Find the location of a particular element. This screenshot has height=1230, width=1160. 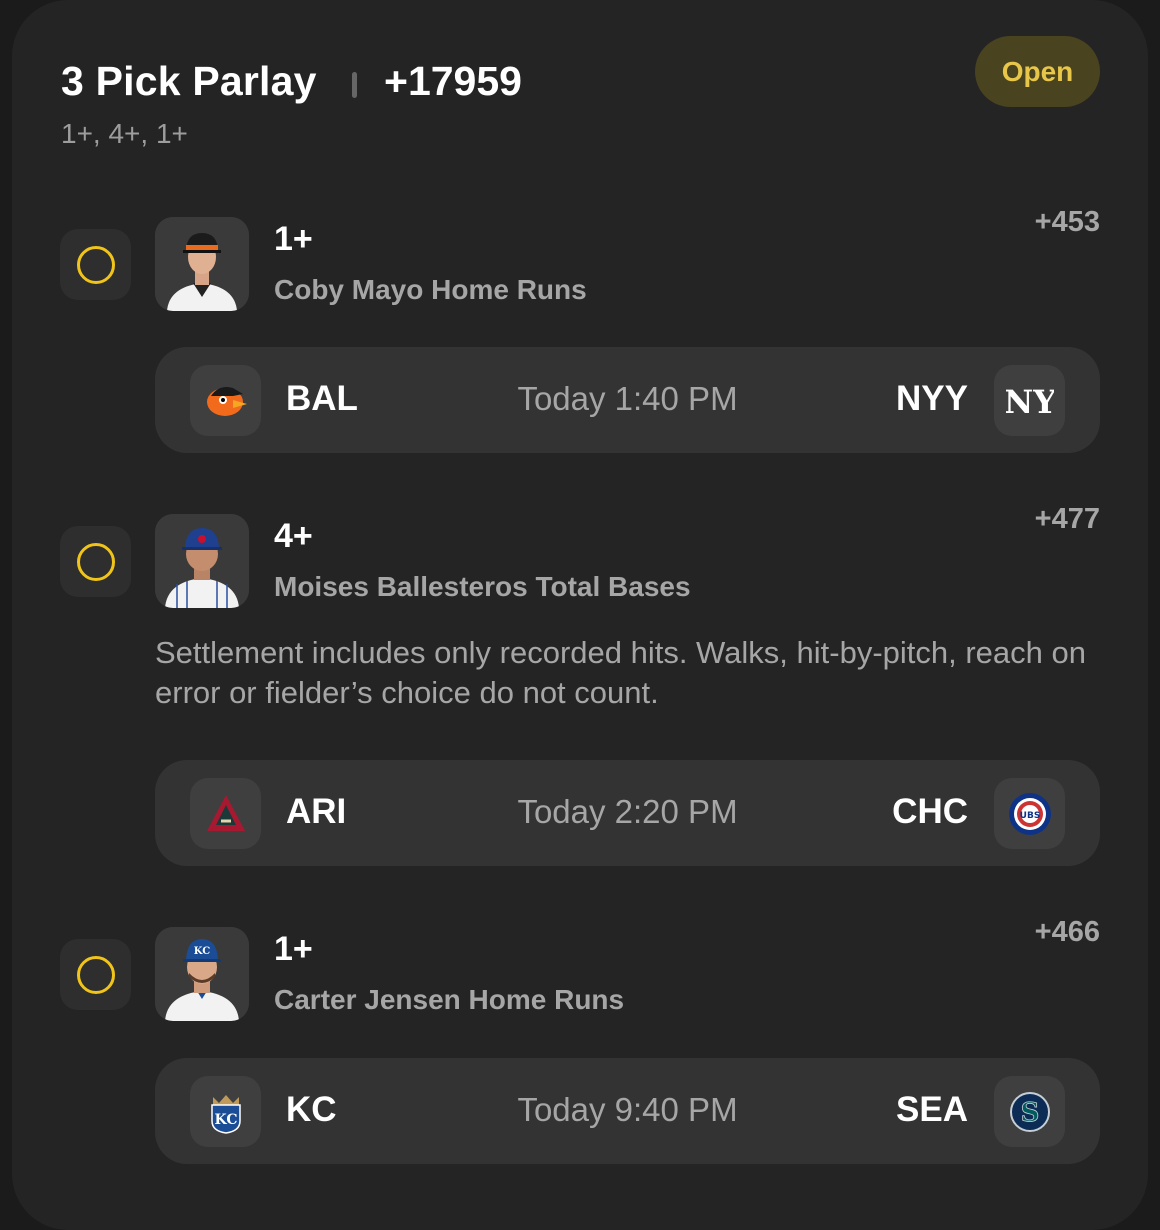

game-row: KC KC Today 9:40 PM SEA S is located at coordinates (627, 1111).